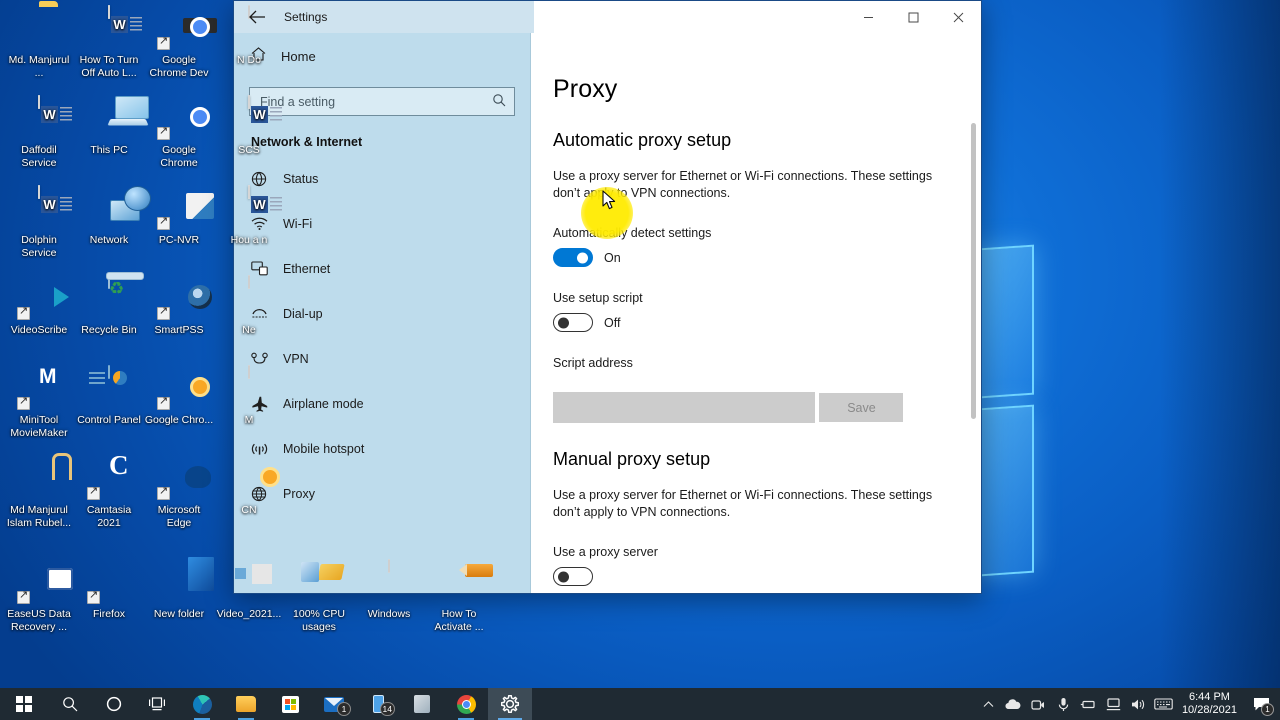  I want to click on chevron-up-icon, so click(988, 704).